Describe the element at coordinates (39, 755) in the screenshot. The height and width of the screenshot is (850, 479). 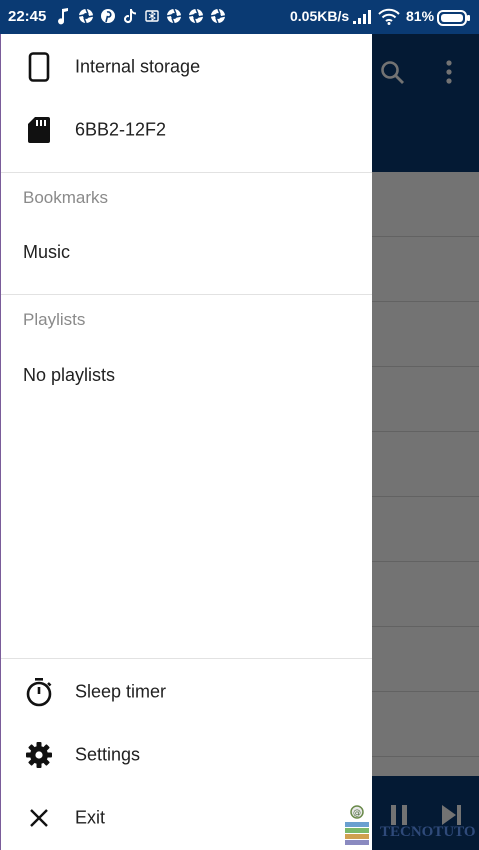
I see `gear-icon` at that location.